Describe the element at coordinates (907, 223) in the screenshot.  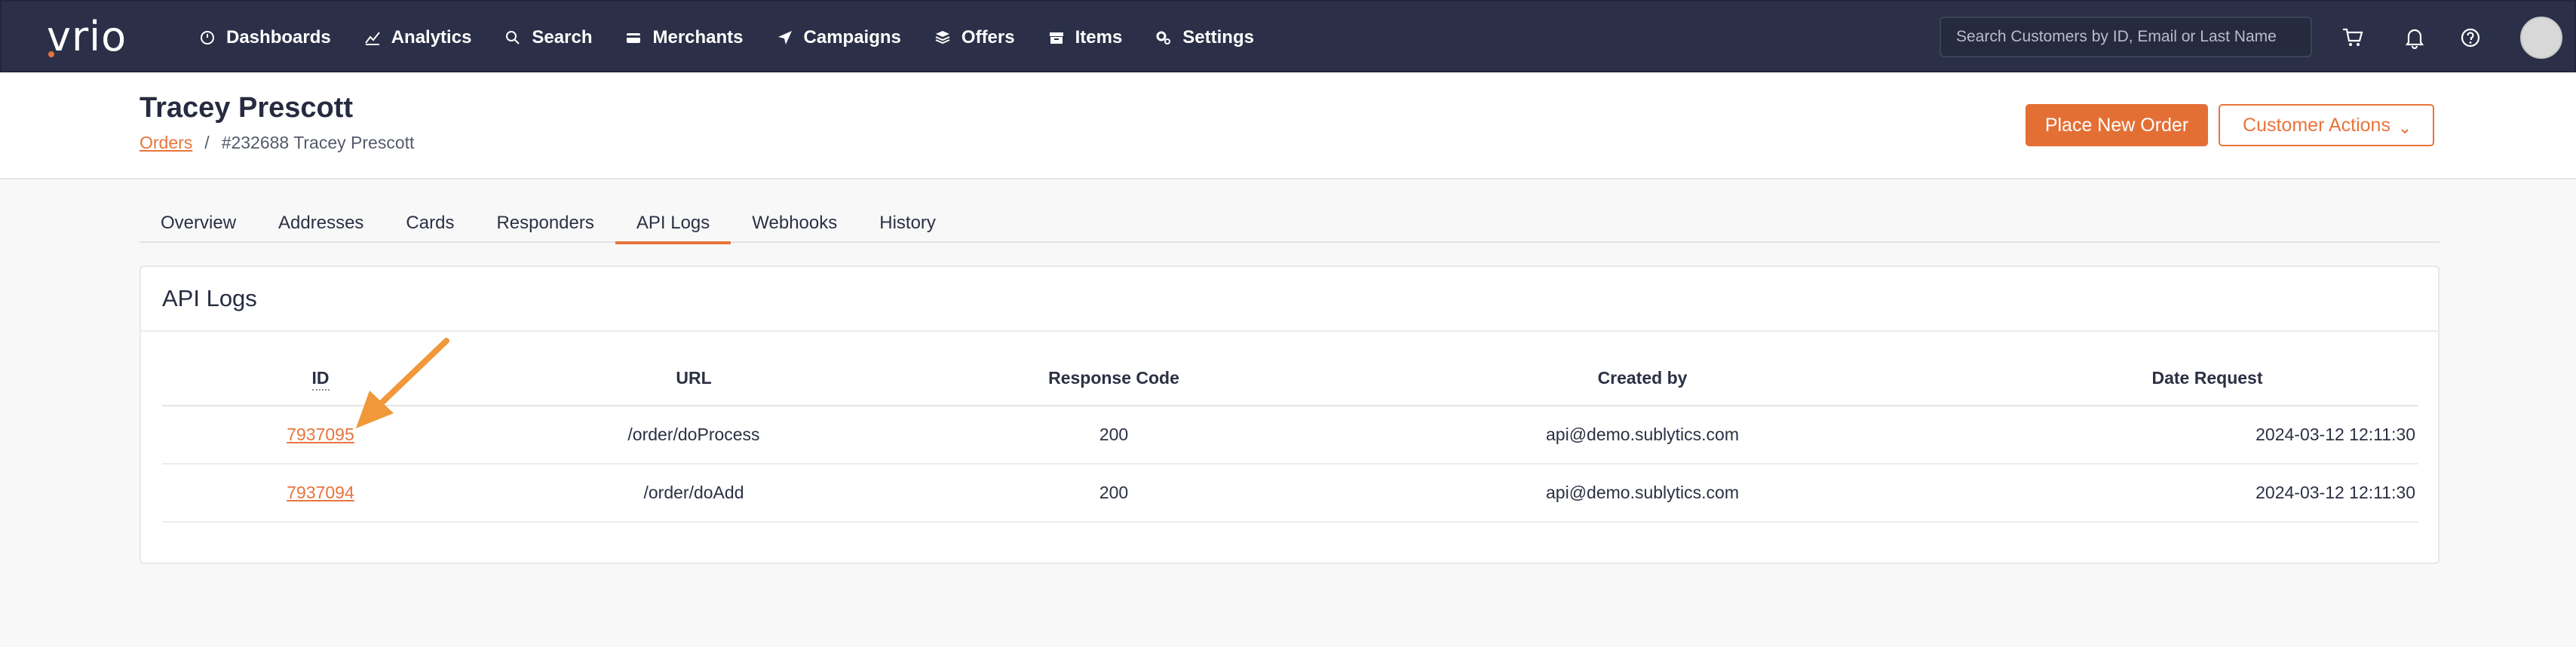
I see `tab-history: History` at that location.